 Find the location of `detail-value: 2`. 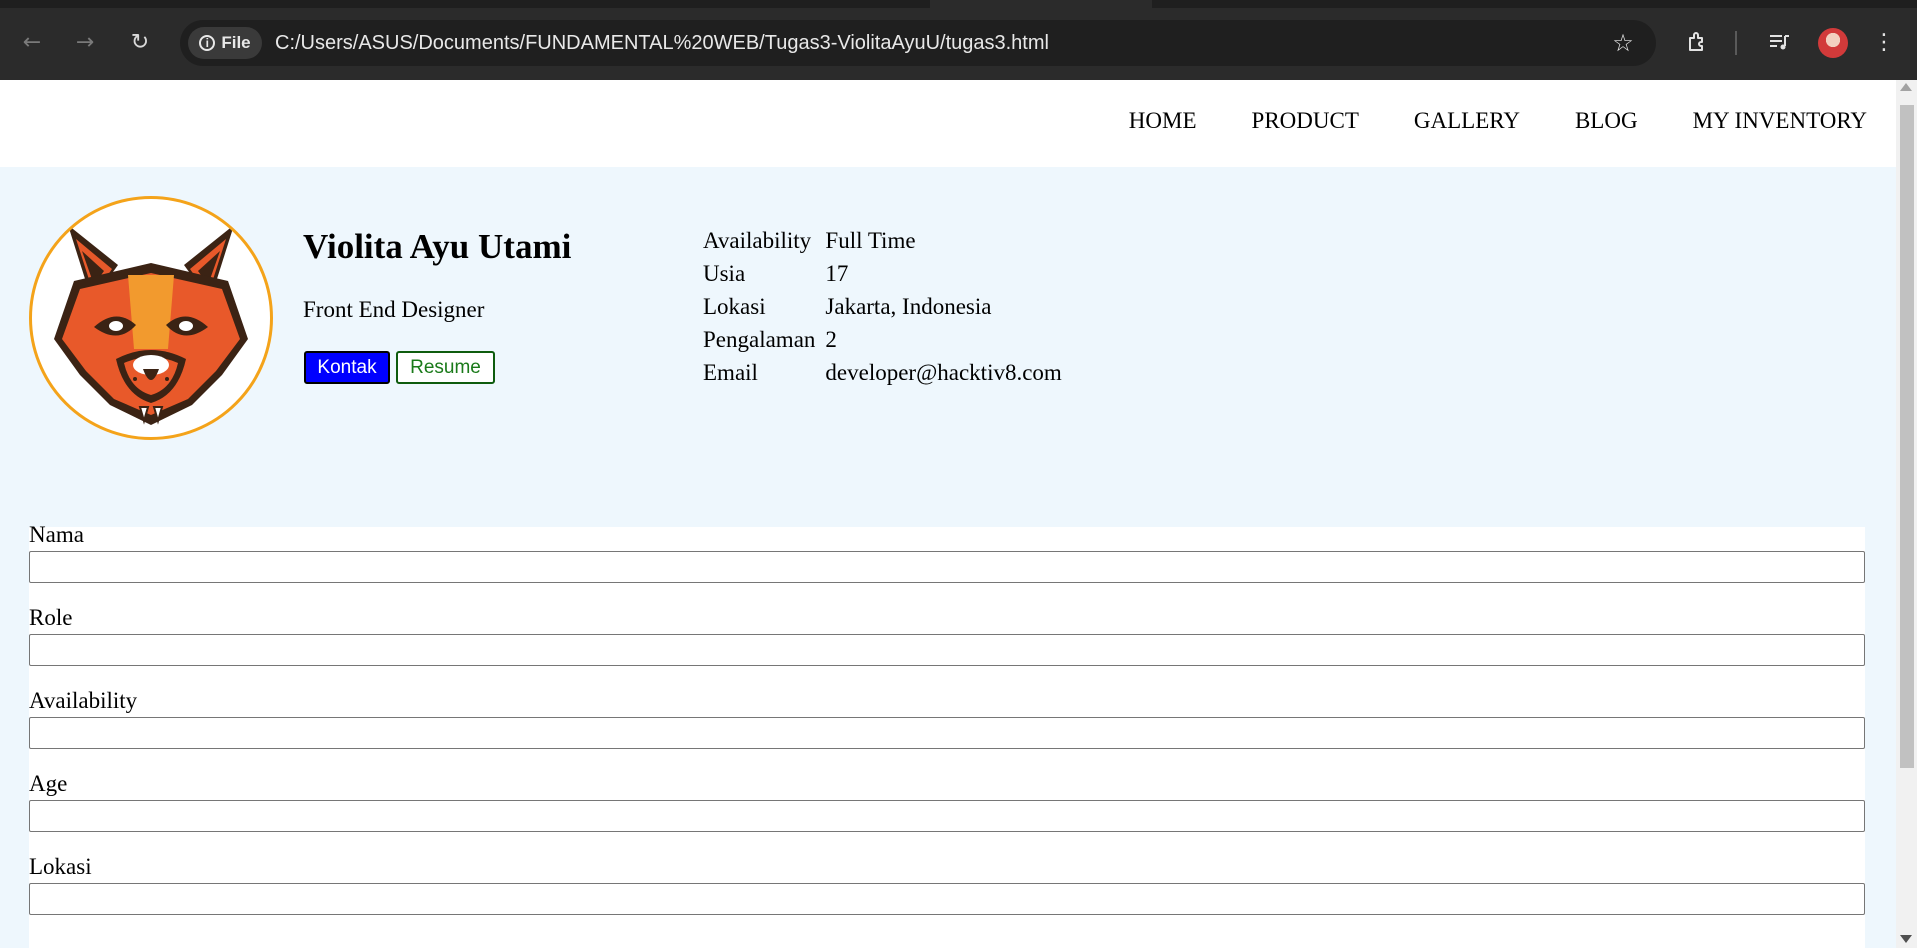

detail-value: 2 is located at coordinates (831, 339).